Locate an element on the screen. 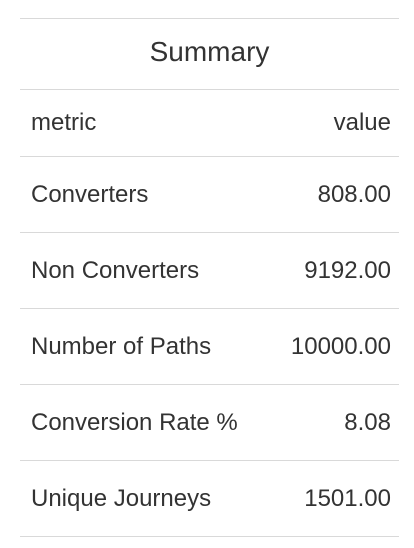  metric-cell: Number of Paths is located at coordinates (121, 346).